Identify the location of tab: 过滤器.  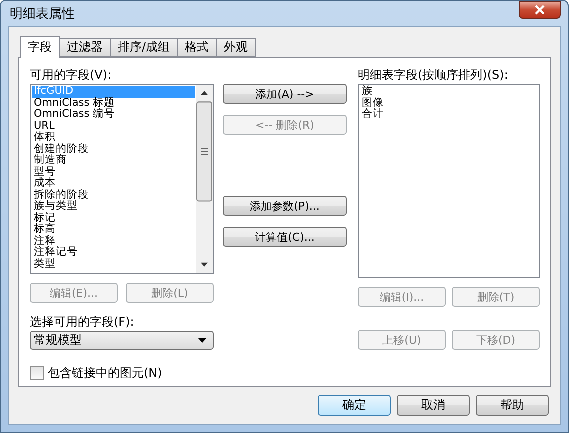
(85, 47).